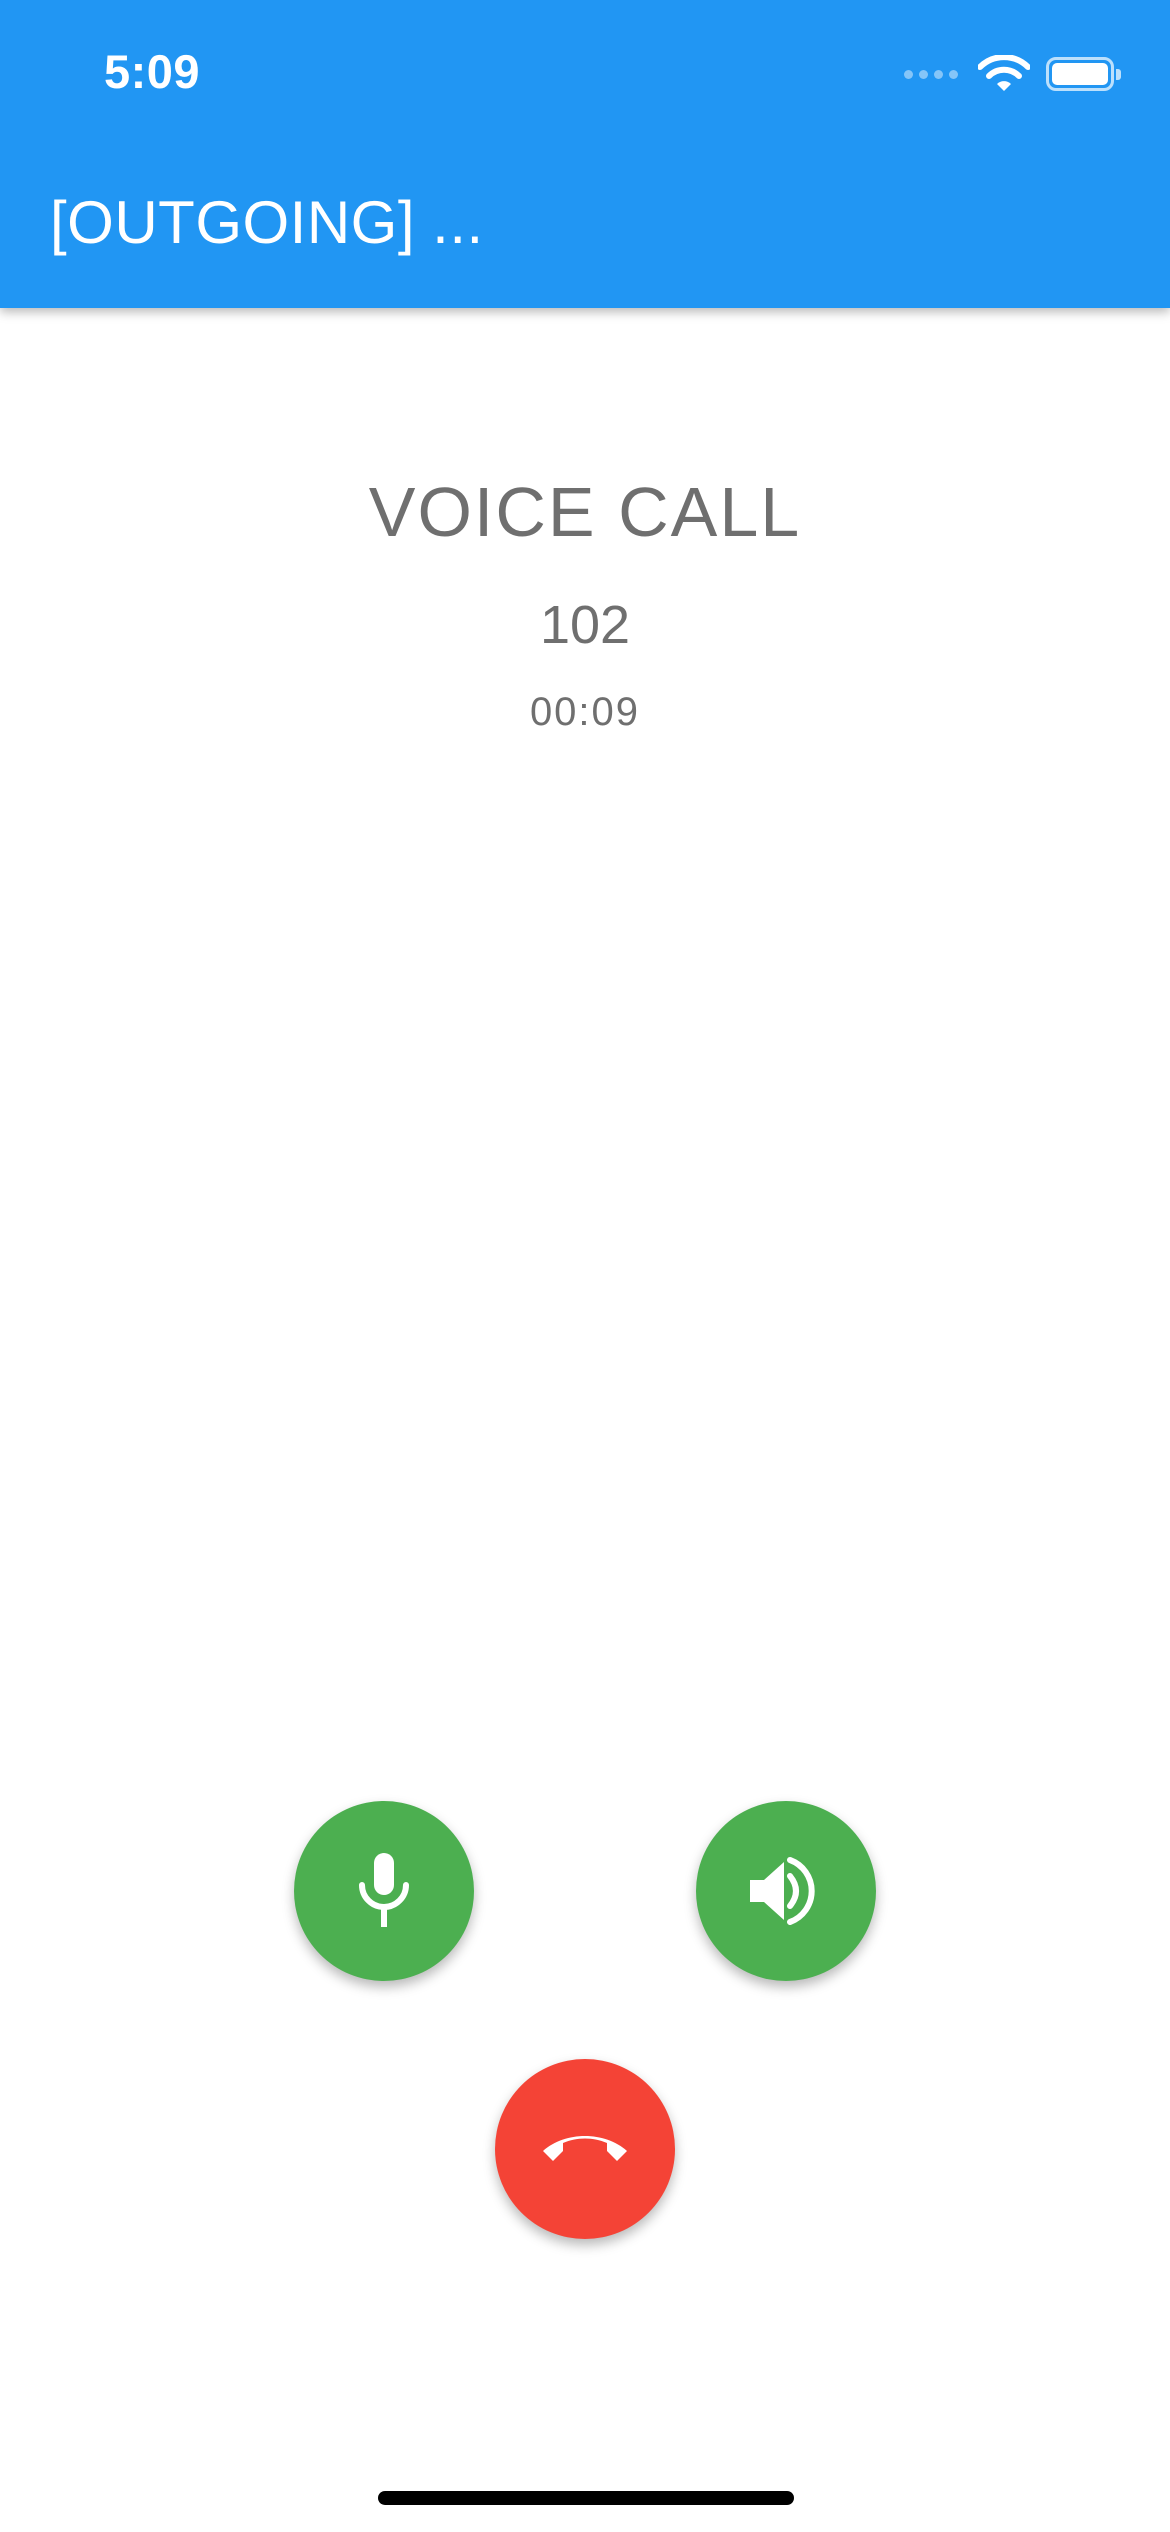 The height and width of the screenshot is (2532, 1170). What do you see at coordinates (585, 625) in the screenshot?
I see `call-number: 102` at bounding box center [585, 625].